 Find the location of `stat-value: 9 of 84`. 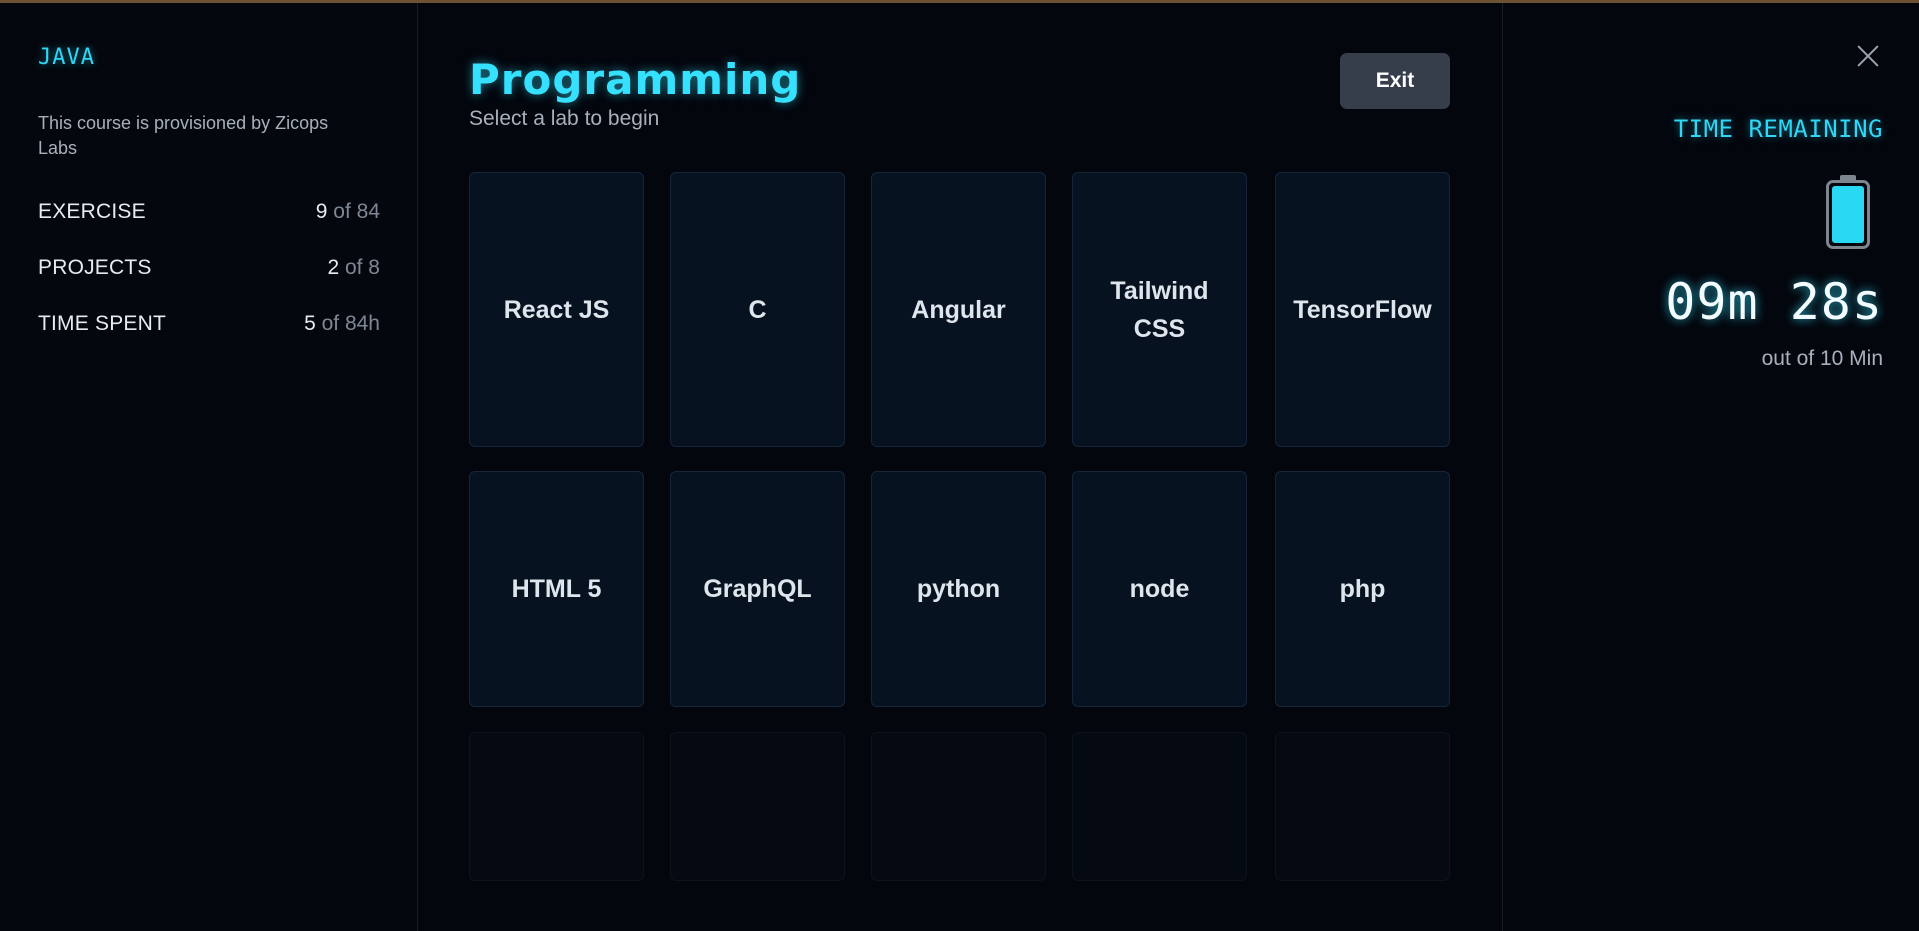

stat-value: 9 of 84 is located at coordinates (347, 211).